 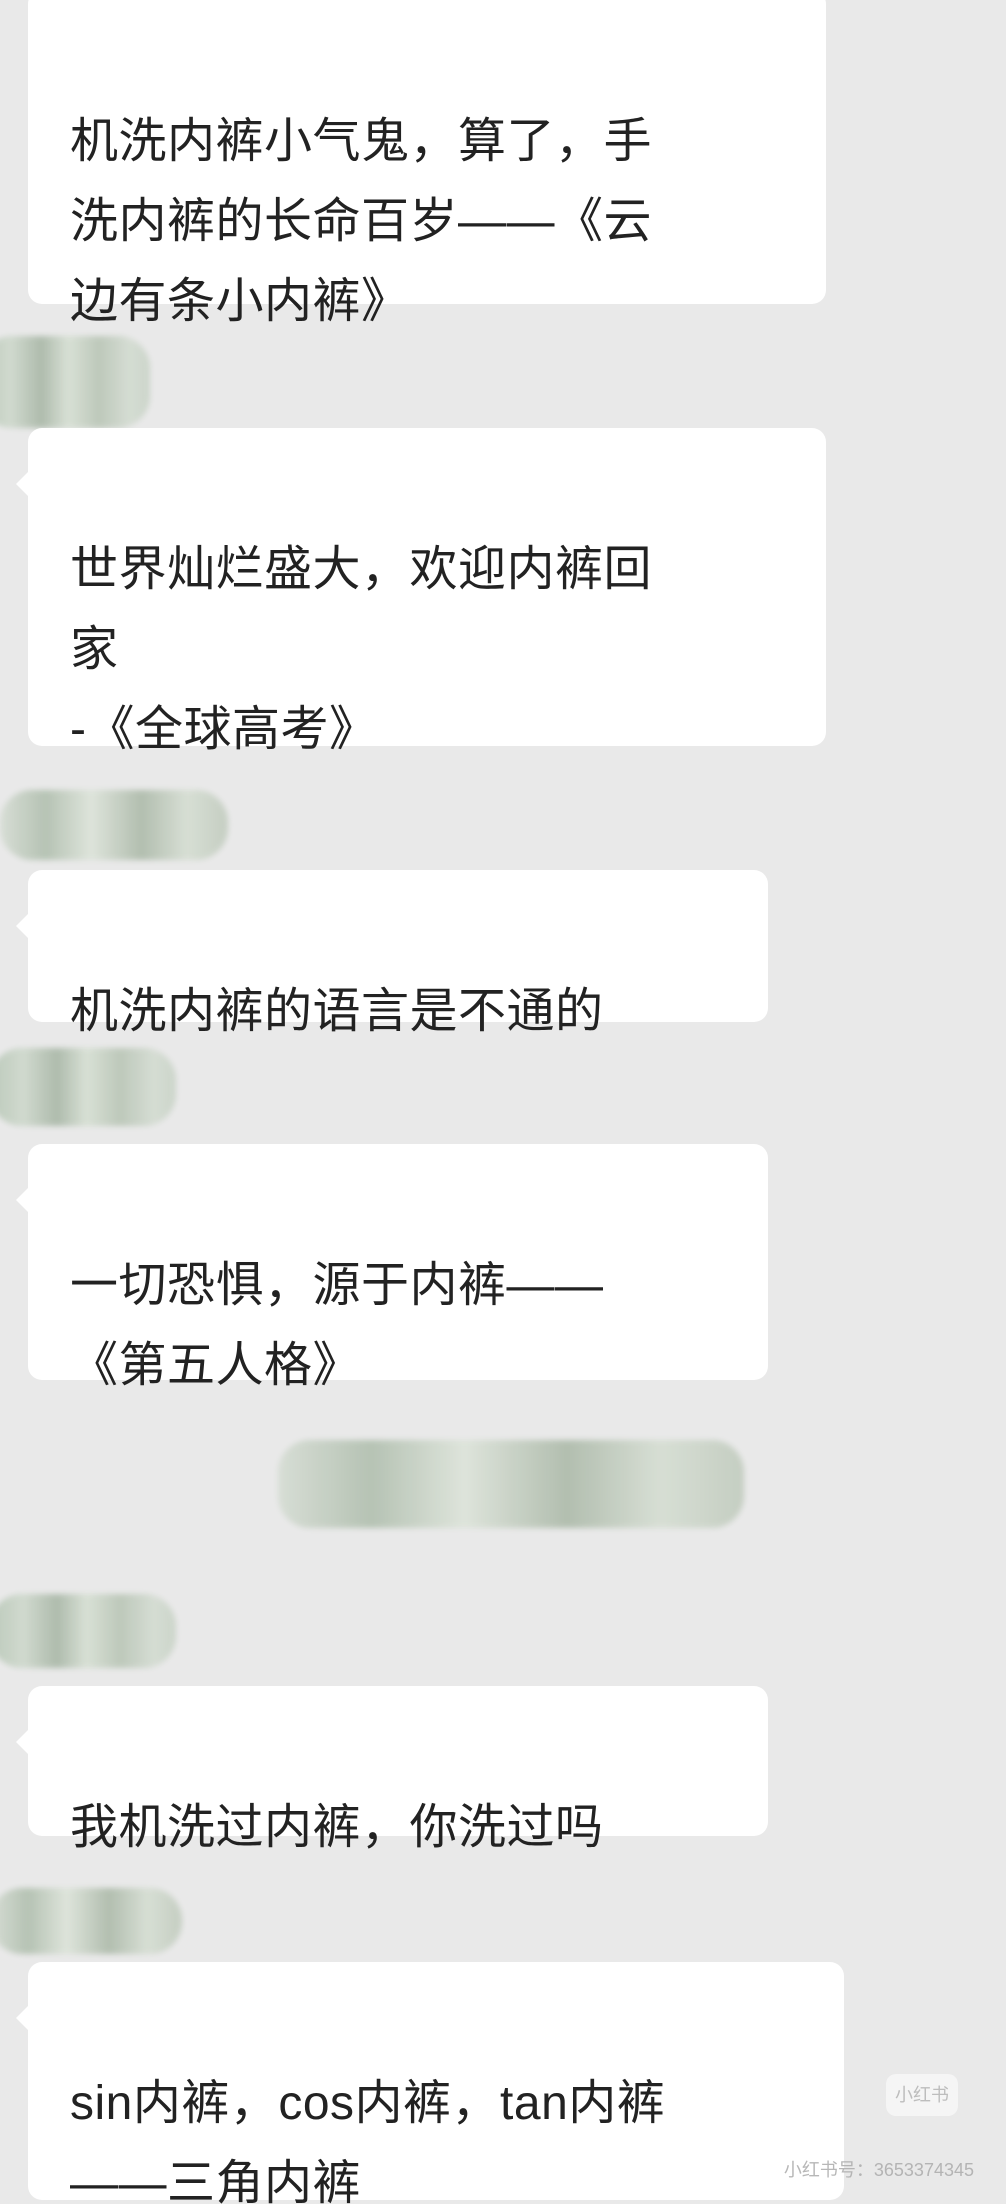 I want to click on message-bubble-3: 机洗内裤的语言是不通的, so click(x=392, y=954).